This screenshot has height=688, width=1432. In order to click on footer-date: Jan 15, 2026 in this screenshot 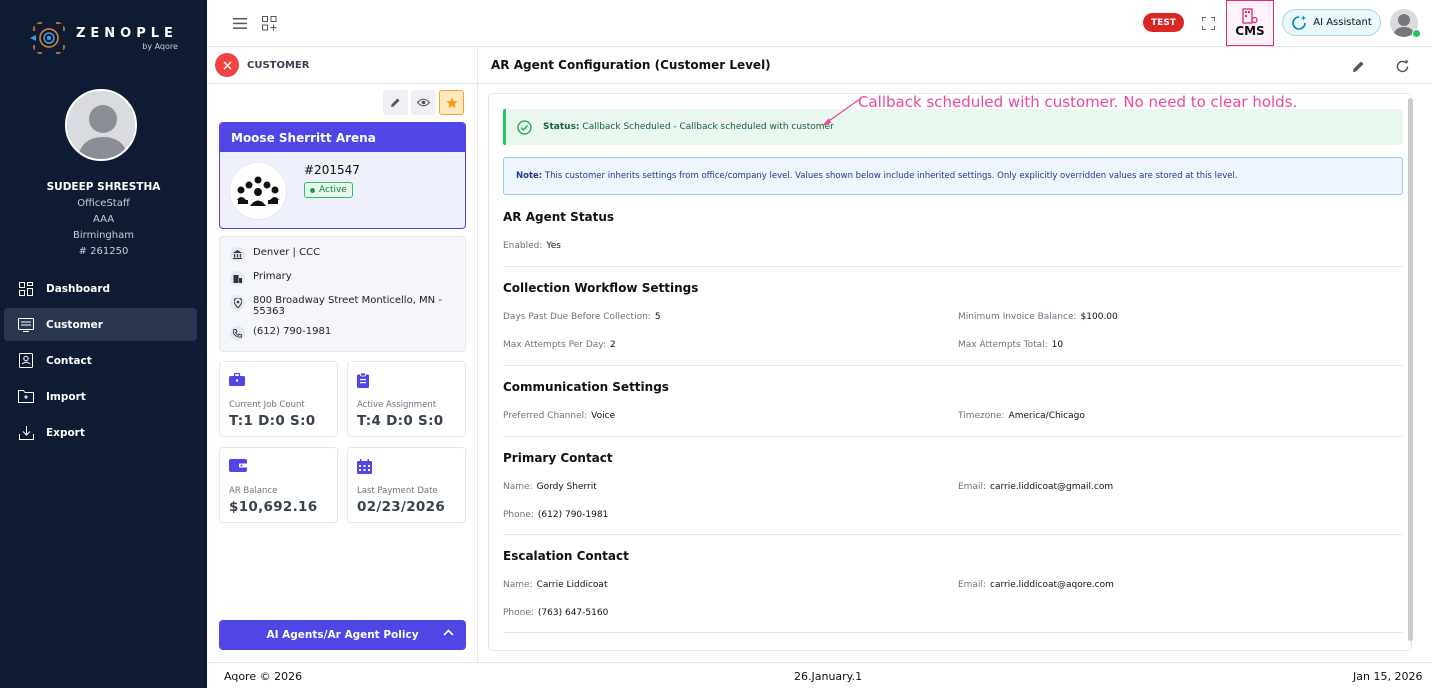, I will do `click(1388, 676)`.